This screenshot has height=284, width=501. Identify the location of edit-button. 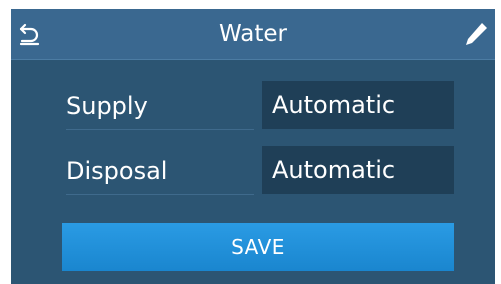
(476, 34).